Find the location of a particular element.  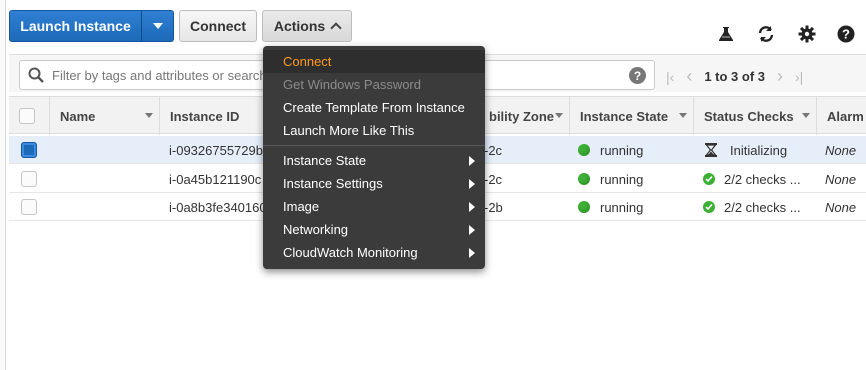

column-header-status-label: Status Checks is located at coordinates (749, 116).